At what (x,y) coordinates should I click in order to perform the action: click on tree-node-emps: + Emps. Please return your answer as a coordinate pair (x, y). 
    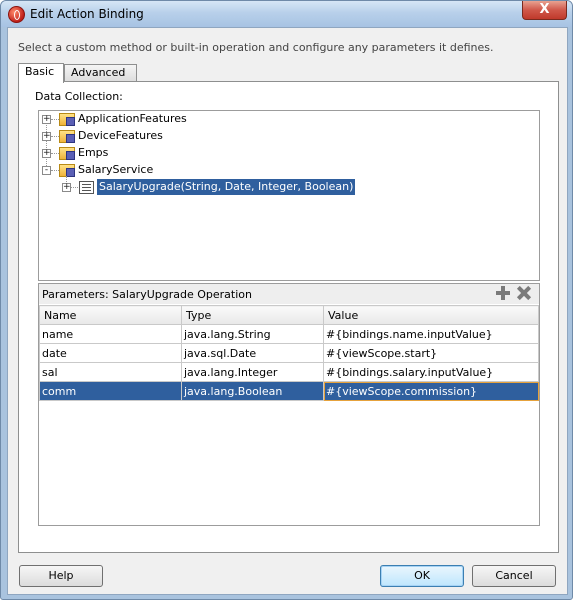
    Looking at the image, I should click on (282, 153).